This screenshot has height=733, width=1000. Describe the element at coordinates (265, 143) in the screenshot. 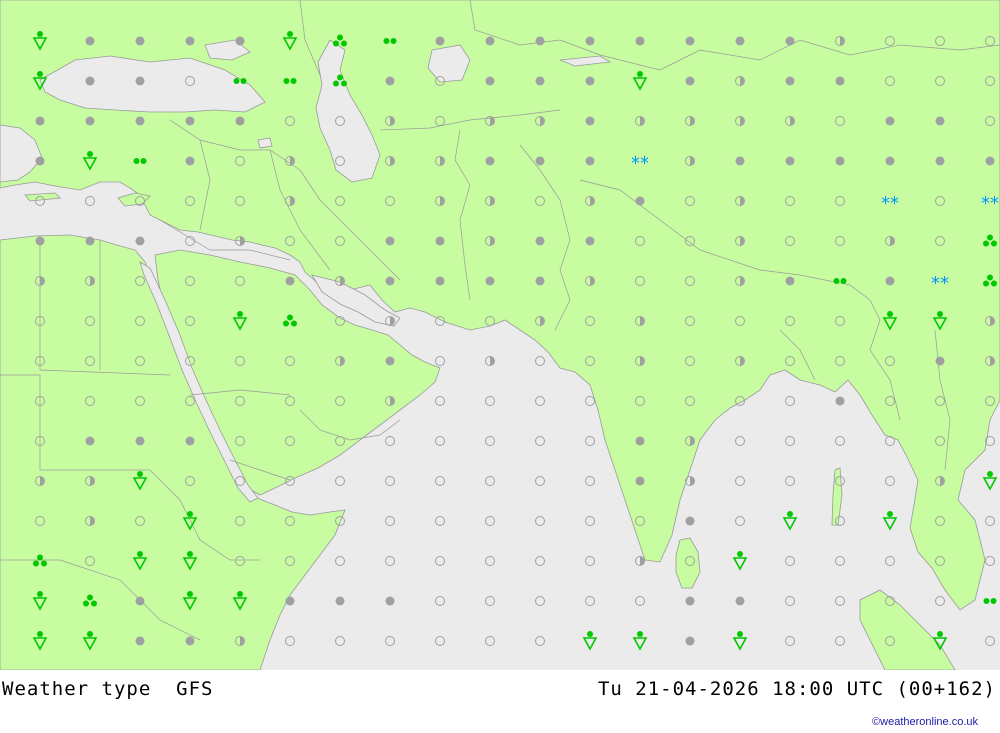

I see `lake-van` at that location.